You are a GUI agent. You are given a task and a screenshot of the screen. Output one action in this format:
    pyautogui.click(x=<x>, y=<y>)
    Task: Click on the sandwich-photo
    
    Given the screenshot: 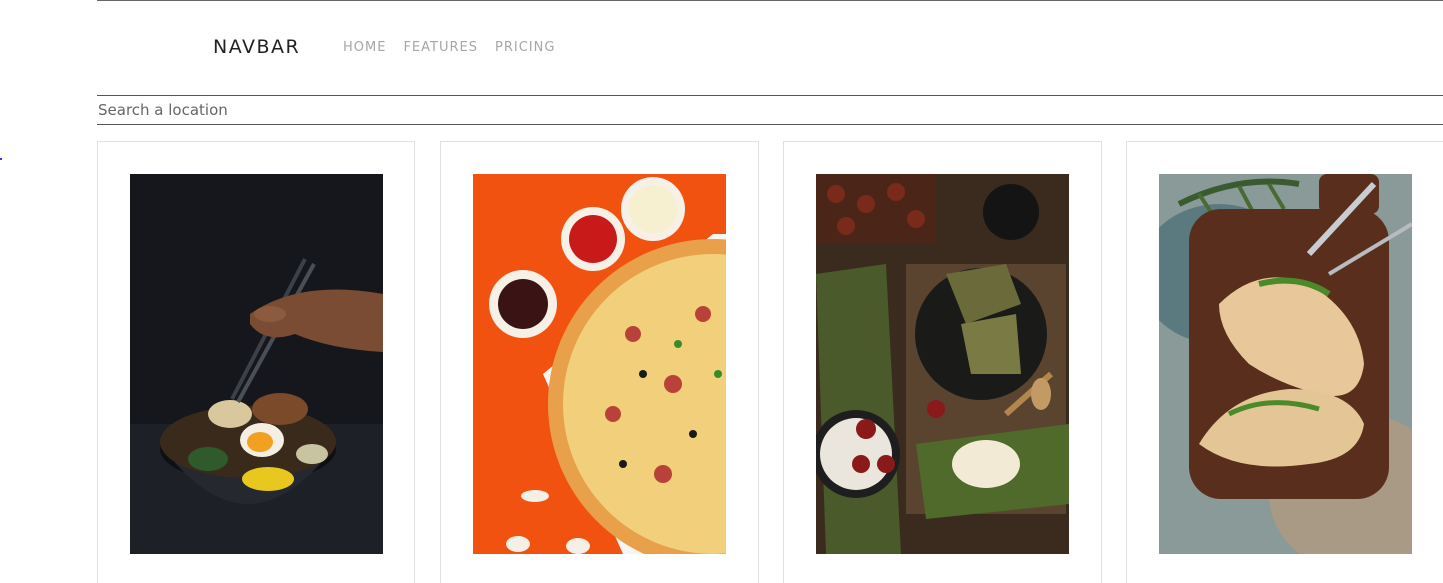 What is the action you would take?
    pyautogui.click(x=1285, y=364)
    